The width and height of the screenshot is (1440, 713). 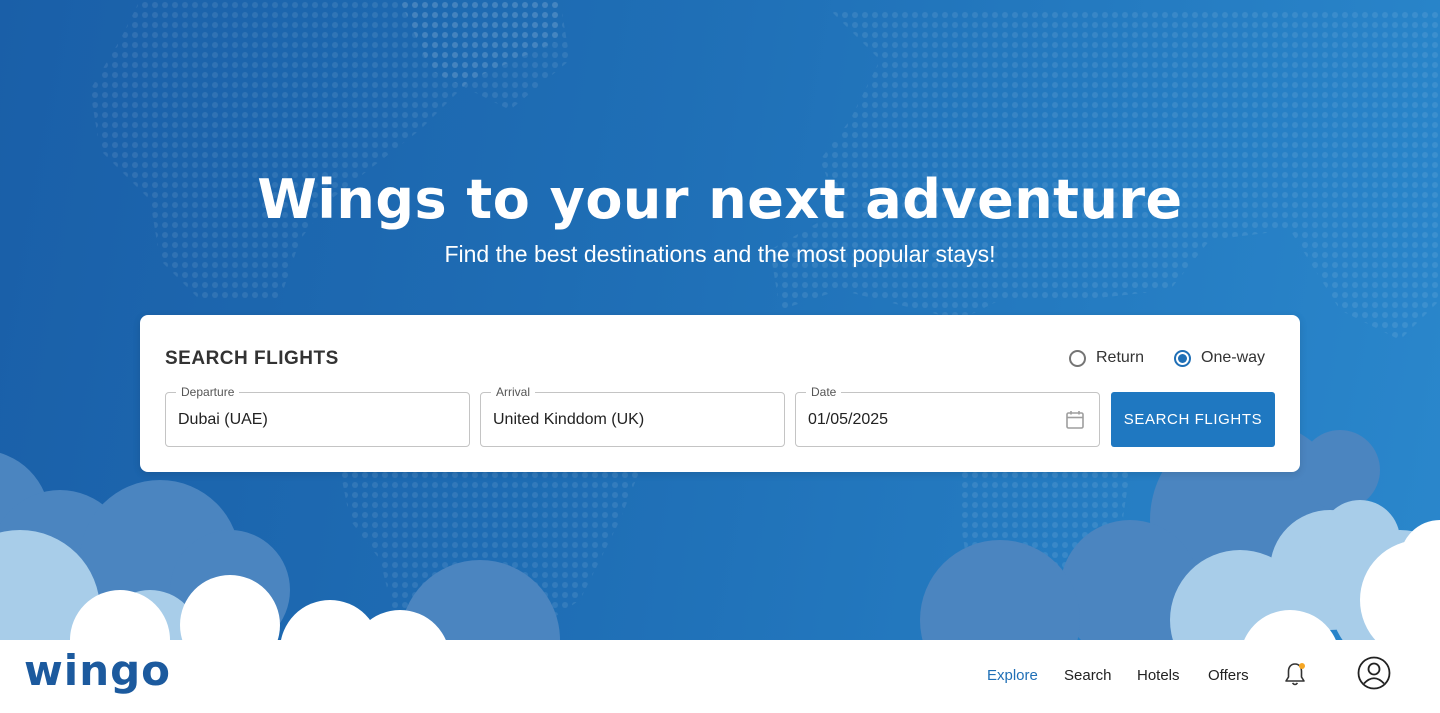 I want to click on radio-one-way: One-way, so click(x=1219, y=358).